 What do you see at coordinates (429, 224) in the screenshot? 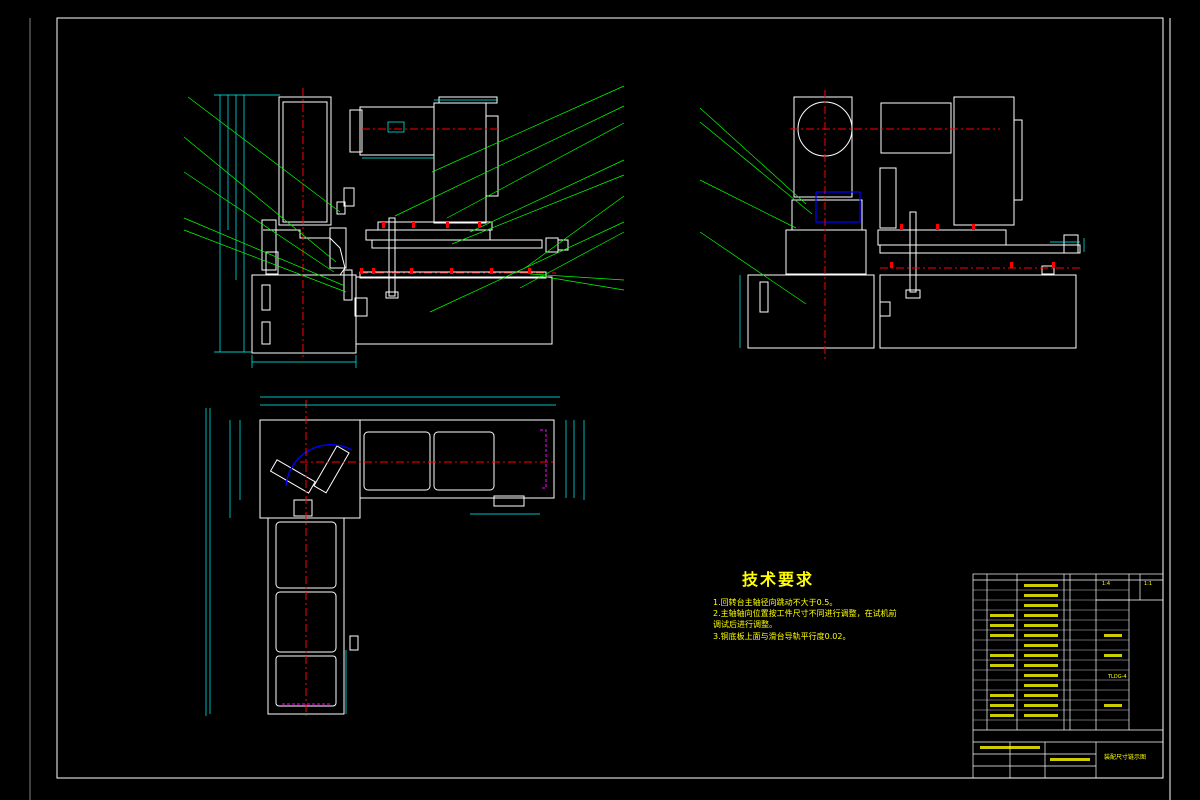
I see `front-view-centerlines` at bounding box center [429, 224].